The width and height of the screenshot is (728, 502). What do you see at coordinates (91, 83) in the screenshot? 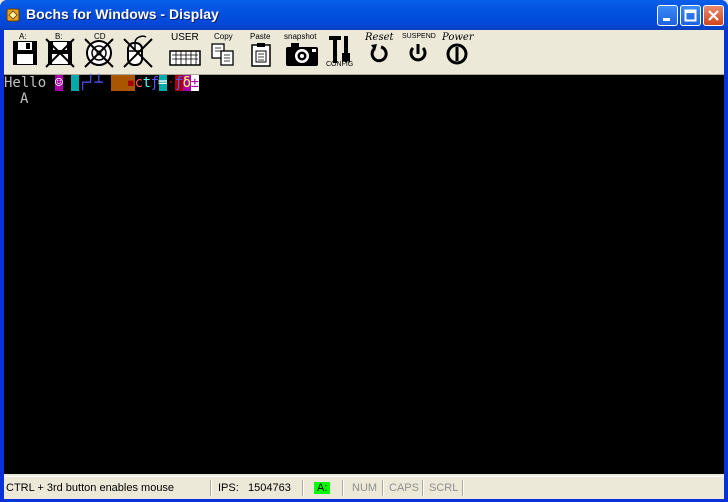
I see `vga-glyph-cell: ┘` at bounding box center [91, 83].